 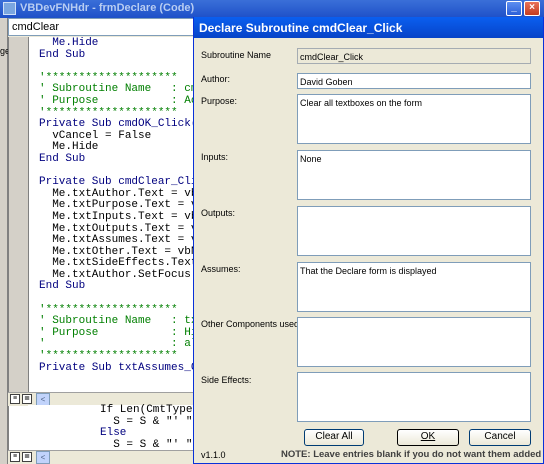 I want to click on scroll-left-icon: <, so click(x=43, y=457).